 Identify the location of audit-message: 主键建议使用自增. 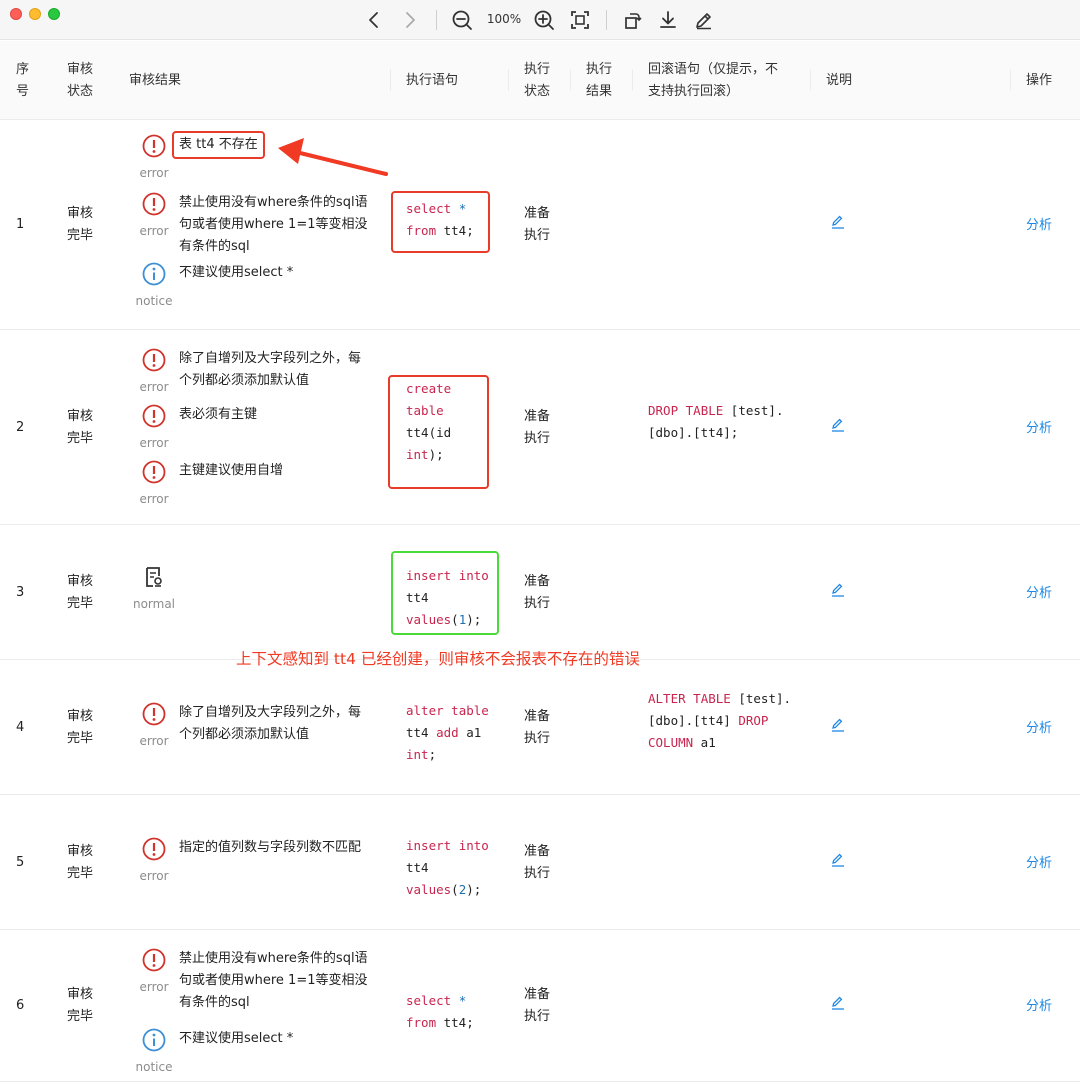
(231, 470).